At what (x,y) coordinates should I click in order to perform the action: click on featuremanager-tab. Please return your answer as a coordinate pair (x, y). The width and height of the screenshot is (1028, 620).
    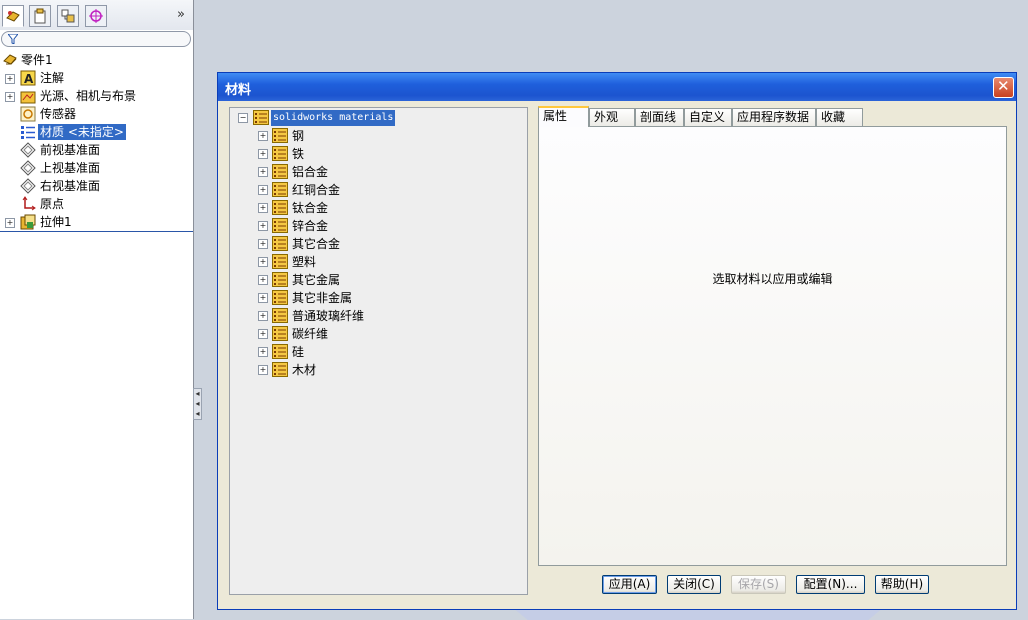
    Looking at the image, I should click on (13, 16).